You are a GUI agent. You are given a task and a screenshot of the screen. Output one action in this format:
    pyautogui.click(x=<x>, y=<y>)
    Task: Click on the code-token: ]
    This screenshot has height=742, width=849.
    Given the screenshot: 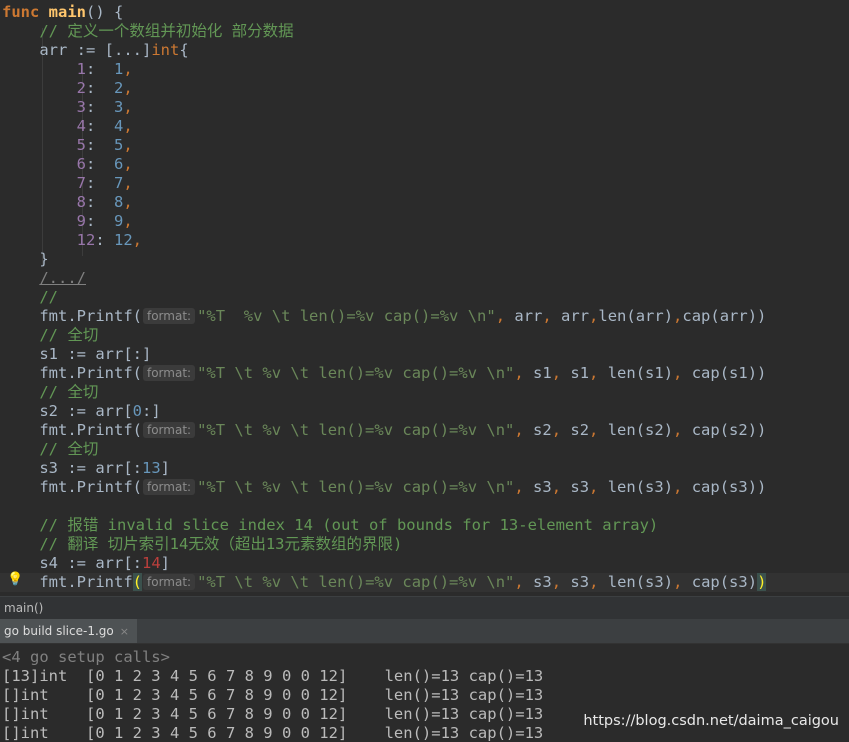 What is the action you would take?
    pyautogui.click(x=165, y=563)
    